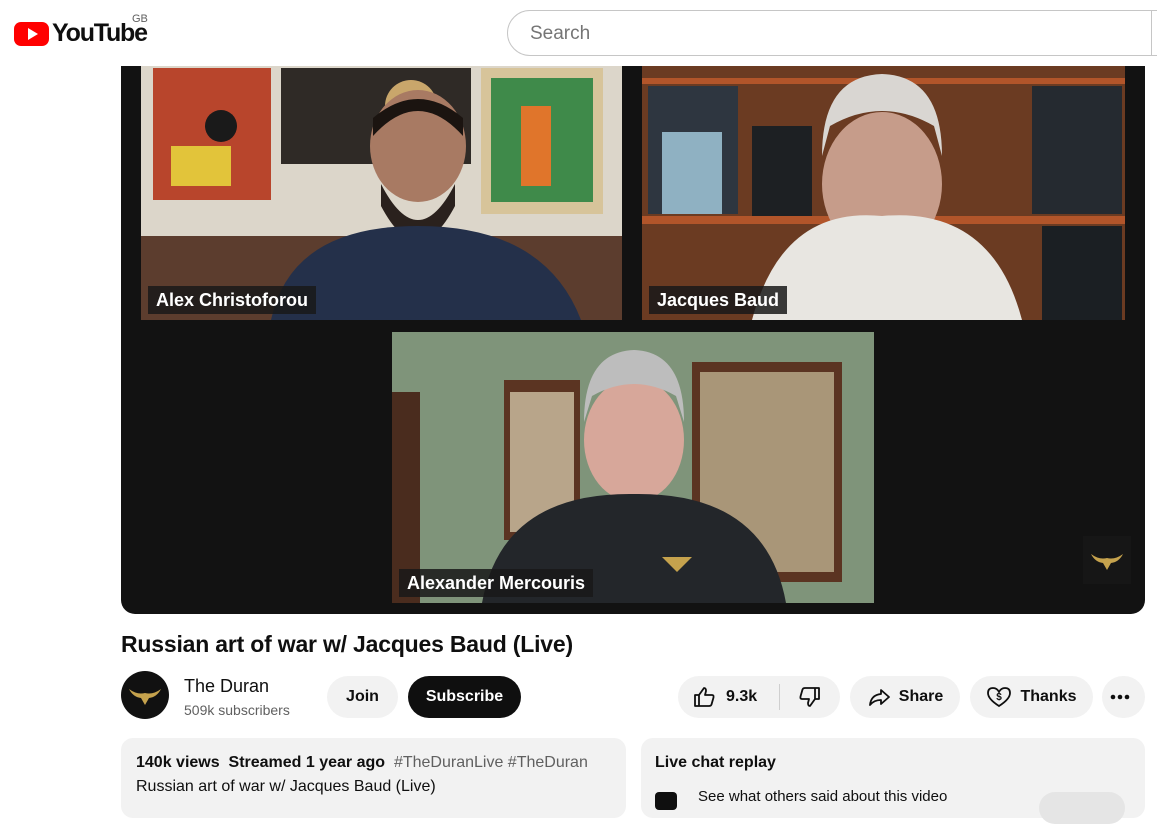 The height and width of the screenshot is (824, 1157). I want to click on subscriber-count: 509k subscribers, so click(237, 710).